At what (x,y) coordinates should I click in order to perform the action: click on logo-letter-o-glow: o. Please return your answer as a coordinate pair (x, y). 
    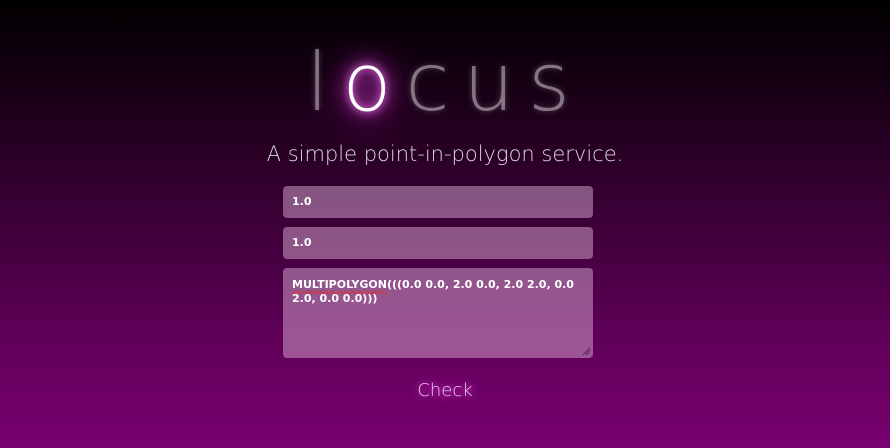
    Looking at the image, I should click on (374, 82).